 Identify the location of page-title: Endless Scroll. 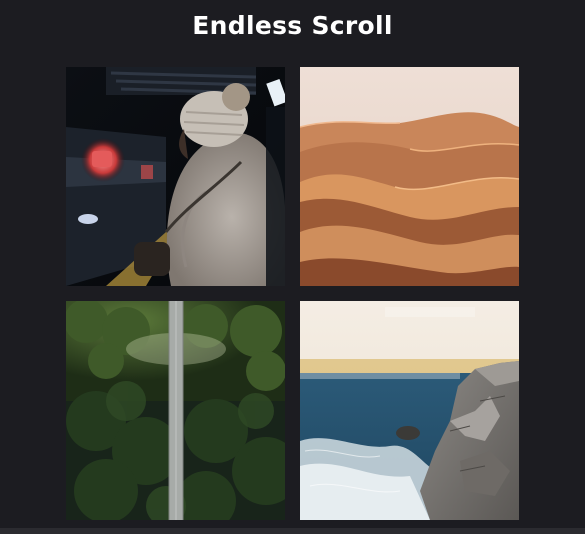
(292, 25).